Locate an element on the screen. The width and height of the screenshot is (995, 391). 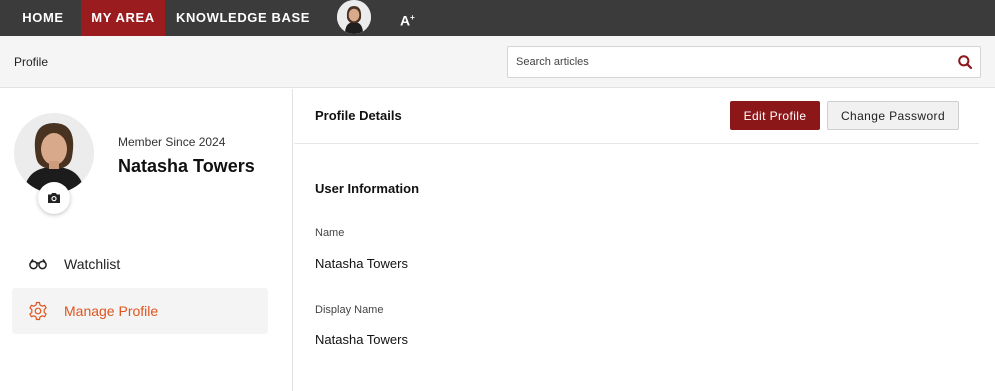
sidebar-item-watchlist: Watchlist is located at coordinates (140, 264).